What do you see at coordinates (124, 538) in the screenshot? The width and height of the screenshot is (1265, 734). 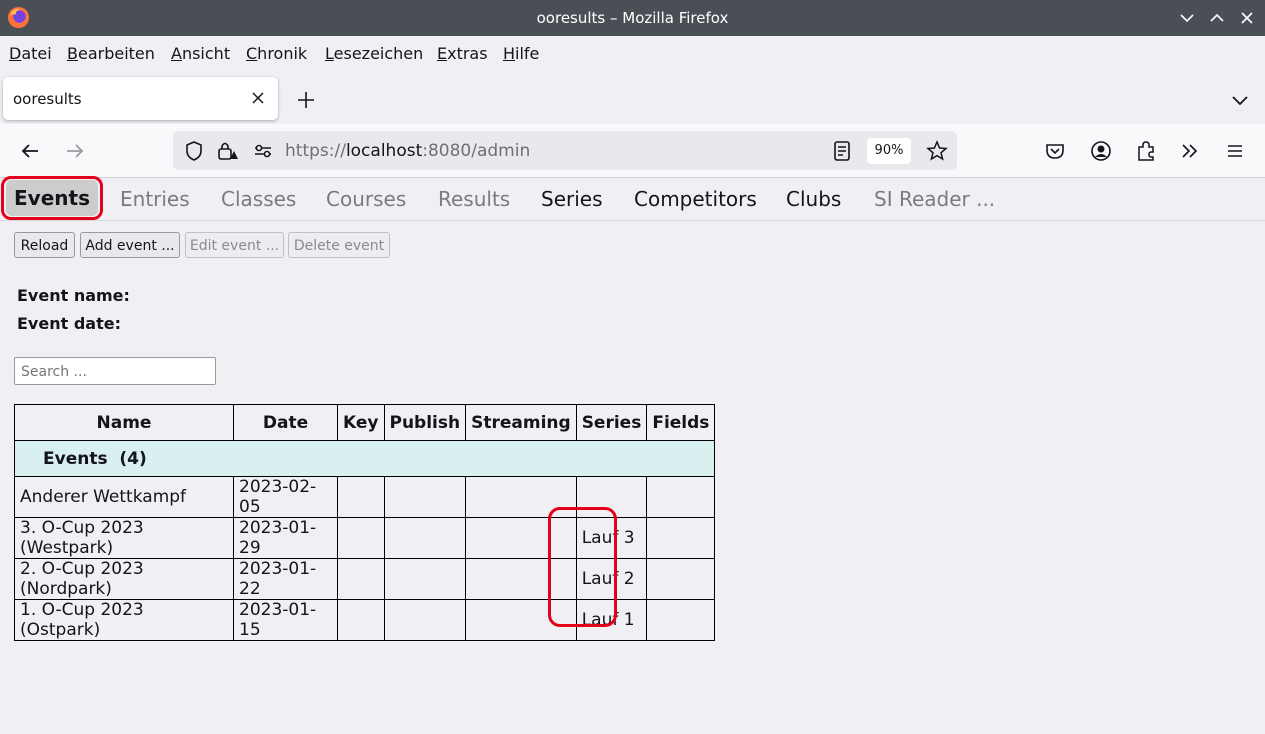 I see `cell-name: 3. O-Cup 2023 (Westpark)` at bounding box center [124, 538].